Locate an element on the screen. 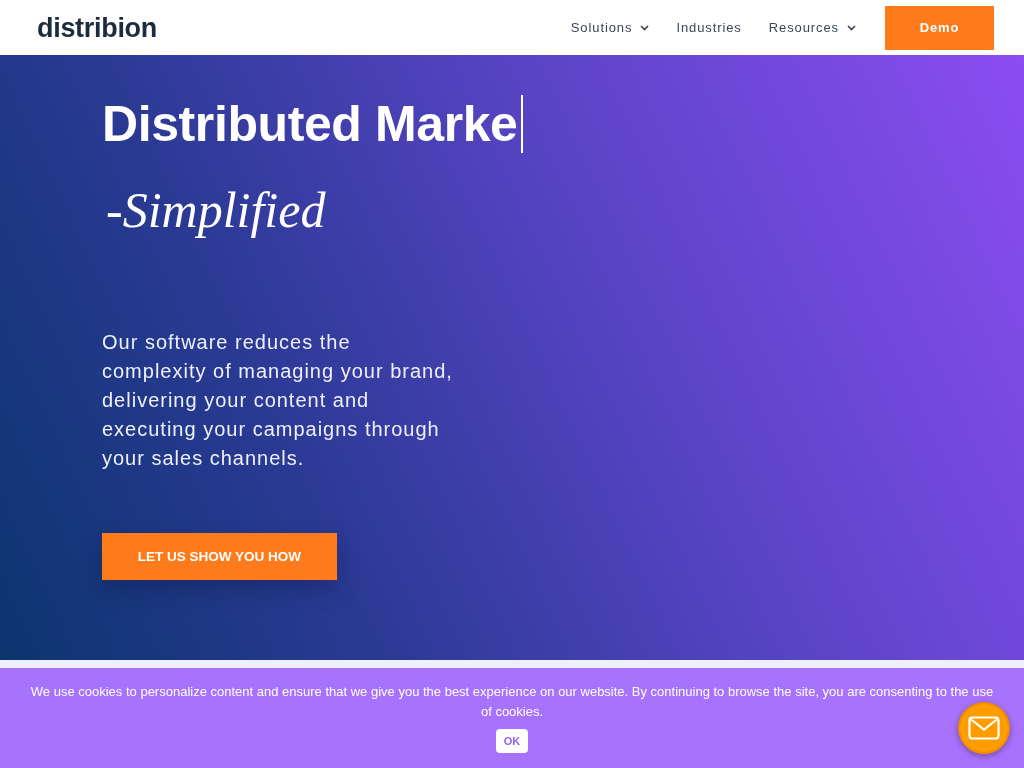 This screenshot has width=1024, height=768. nav-link: Solutions is located at coordinates (610, 27).